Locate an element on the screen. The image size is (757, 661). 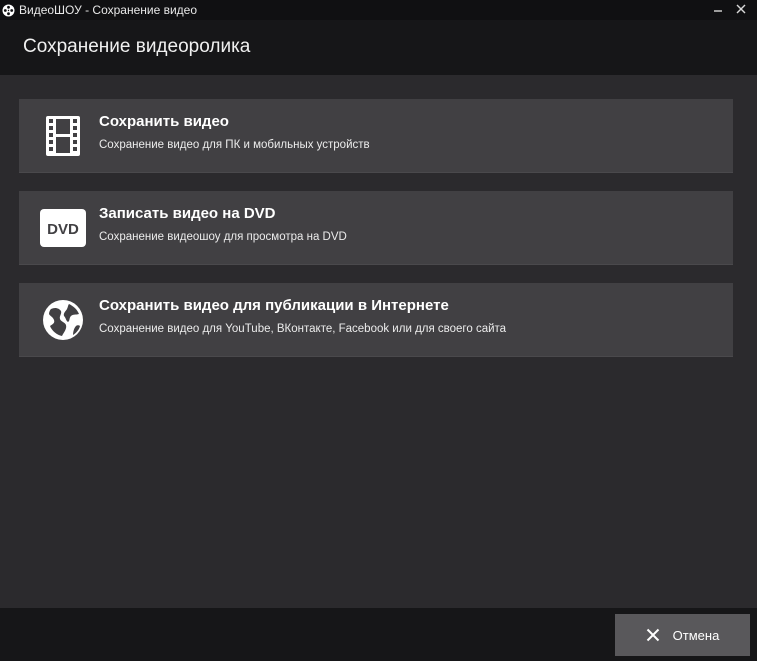
dvd-icon-text: DVD is located at coordinates (63, 229).